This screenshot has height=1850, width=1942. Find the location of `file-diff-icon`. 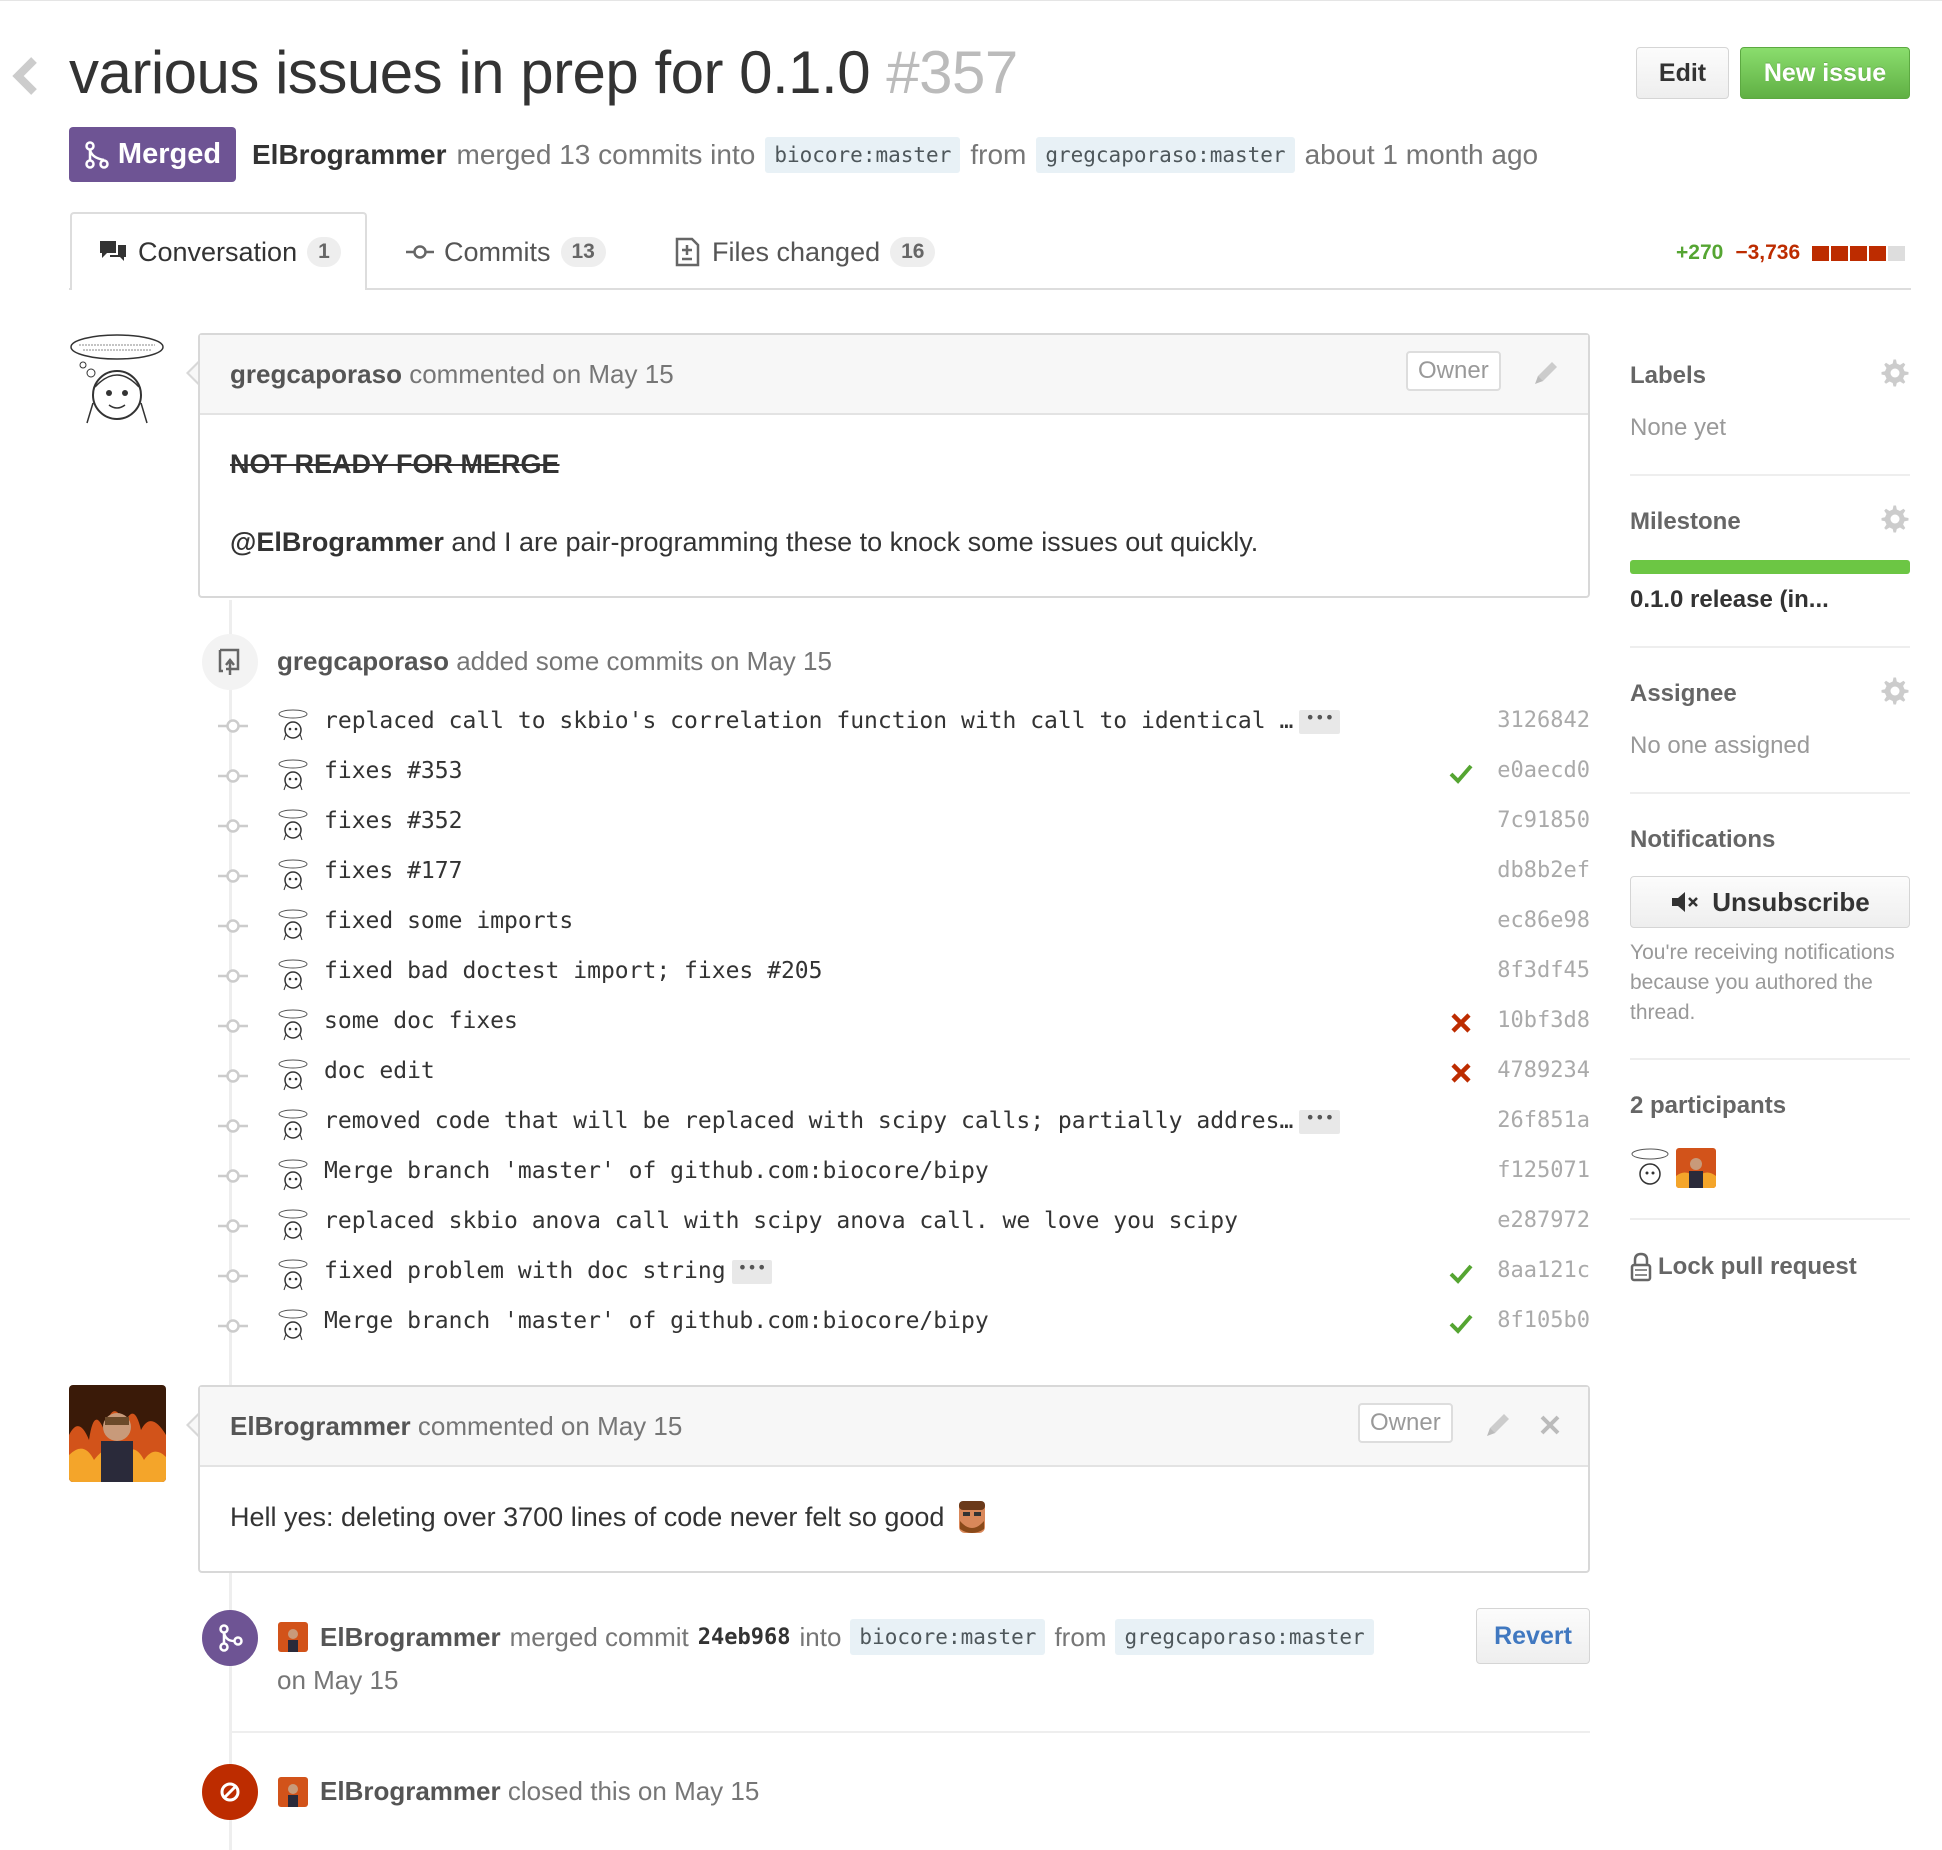

file-diff-icon is located at coordinates (687, 252).